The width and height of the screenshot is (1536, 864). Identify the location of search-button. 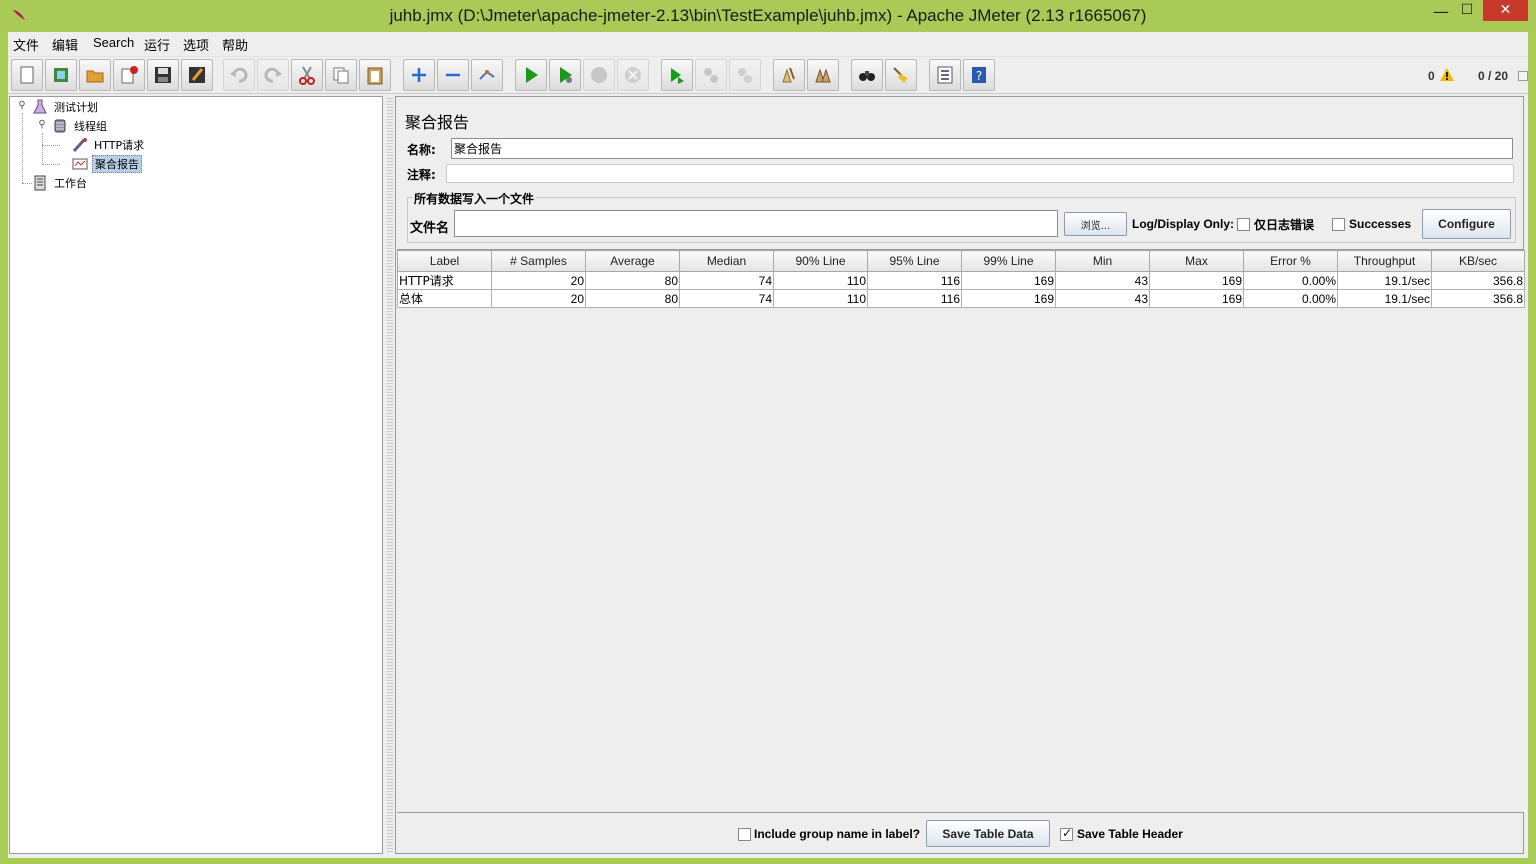
(867, 75).